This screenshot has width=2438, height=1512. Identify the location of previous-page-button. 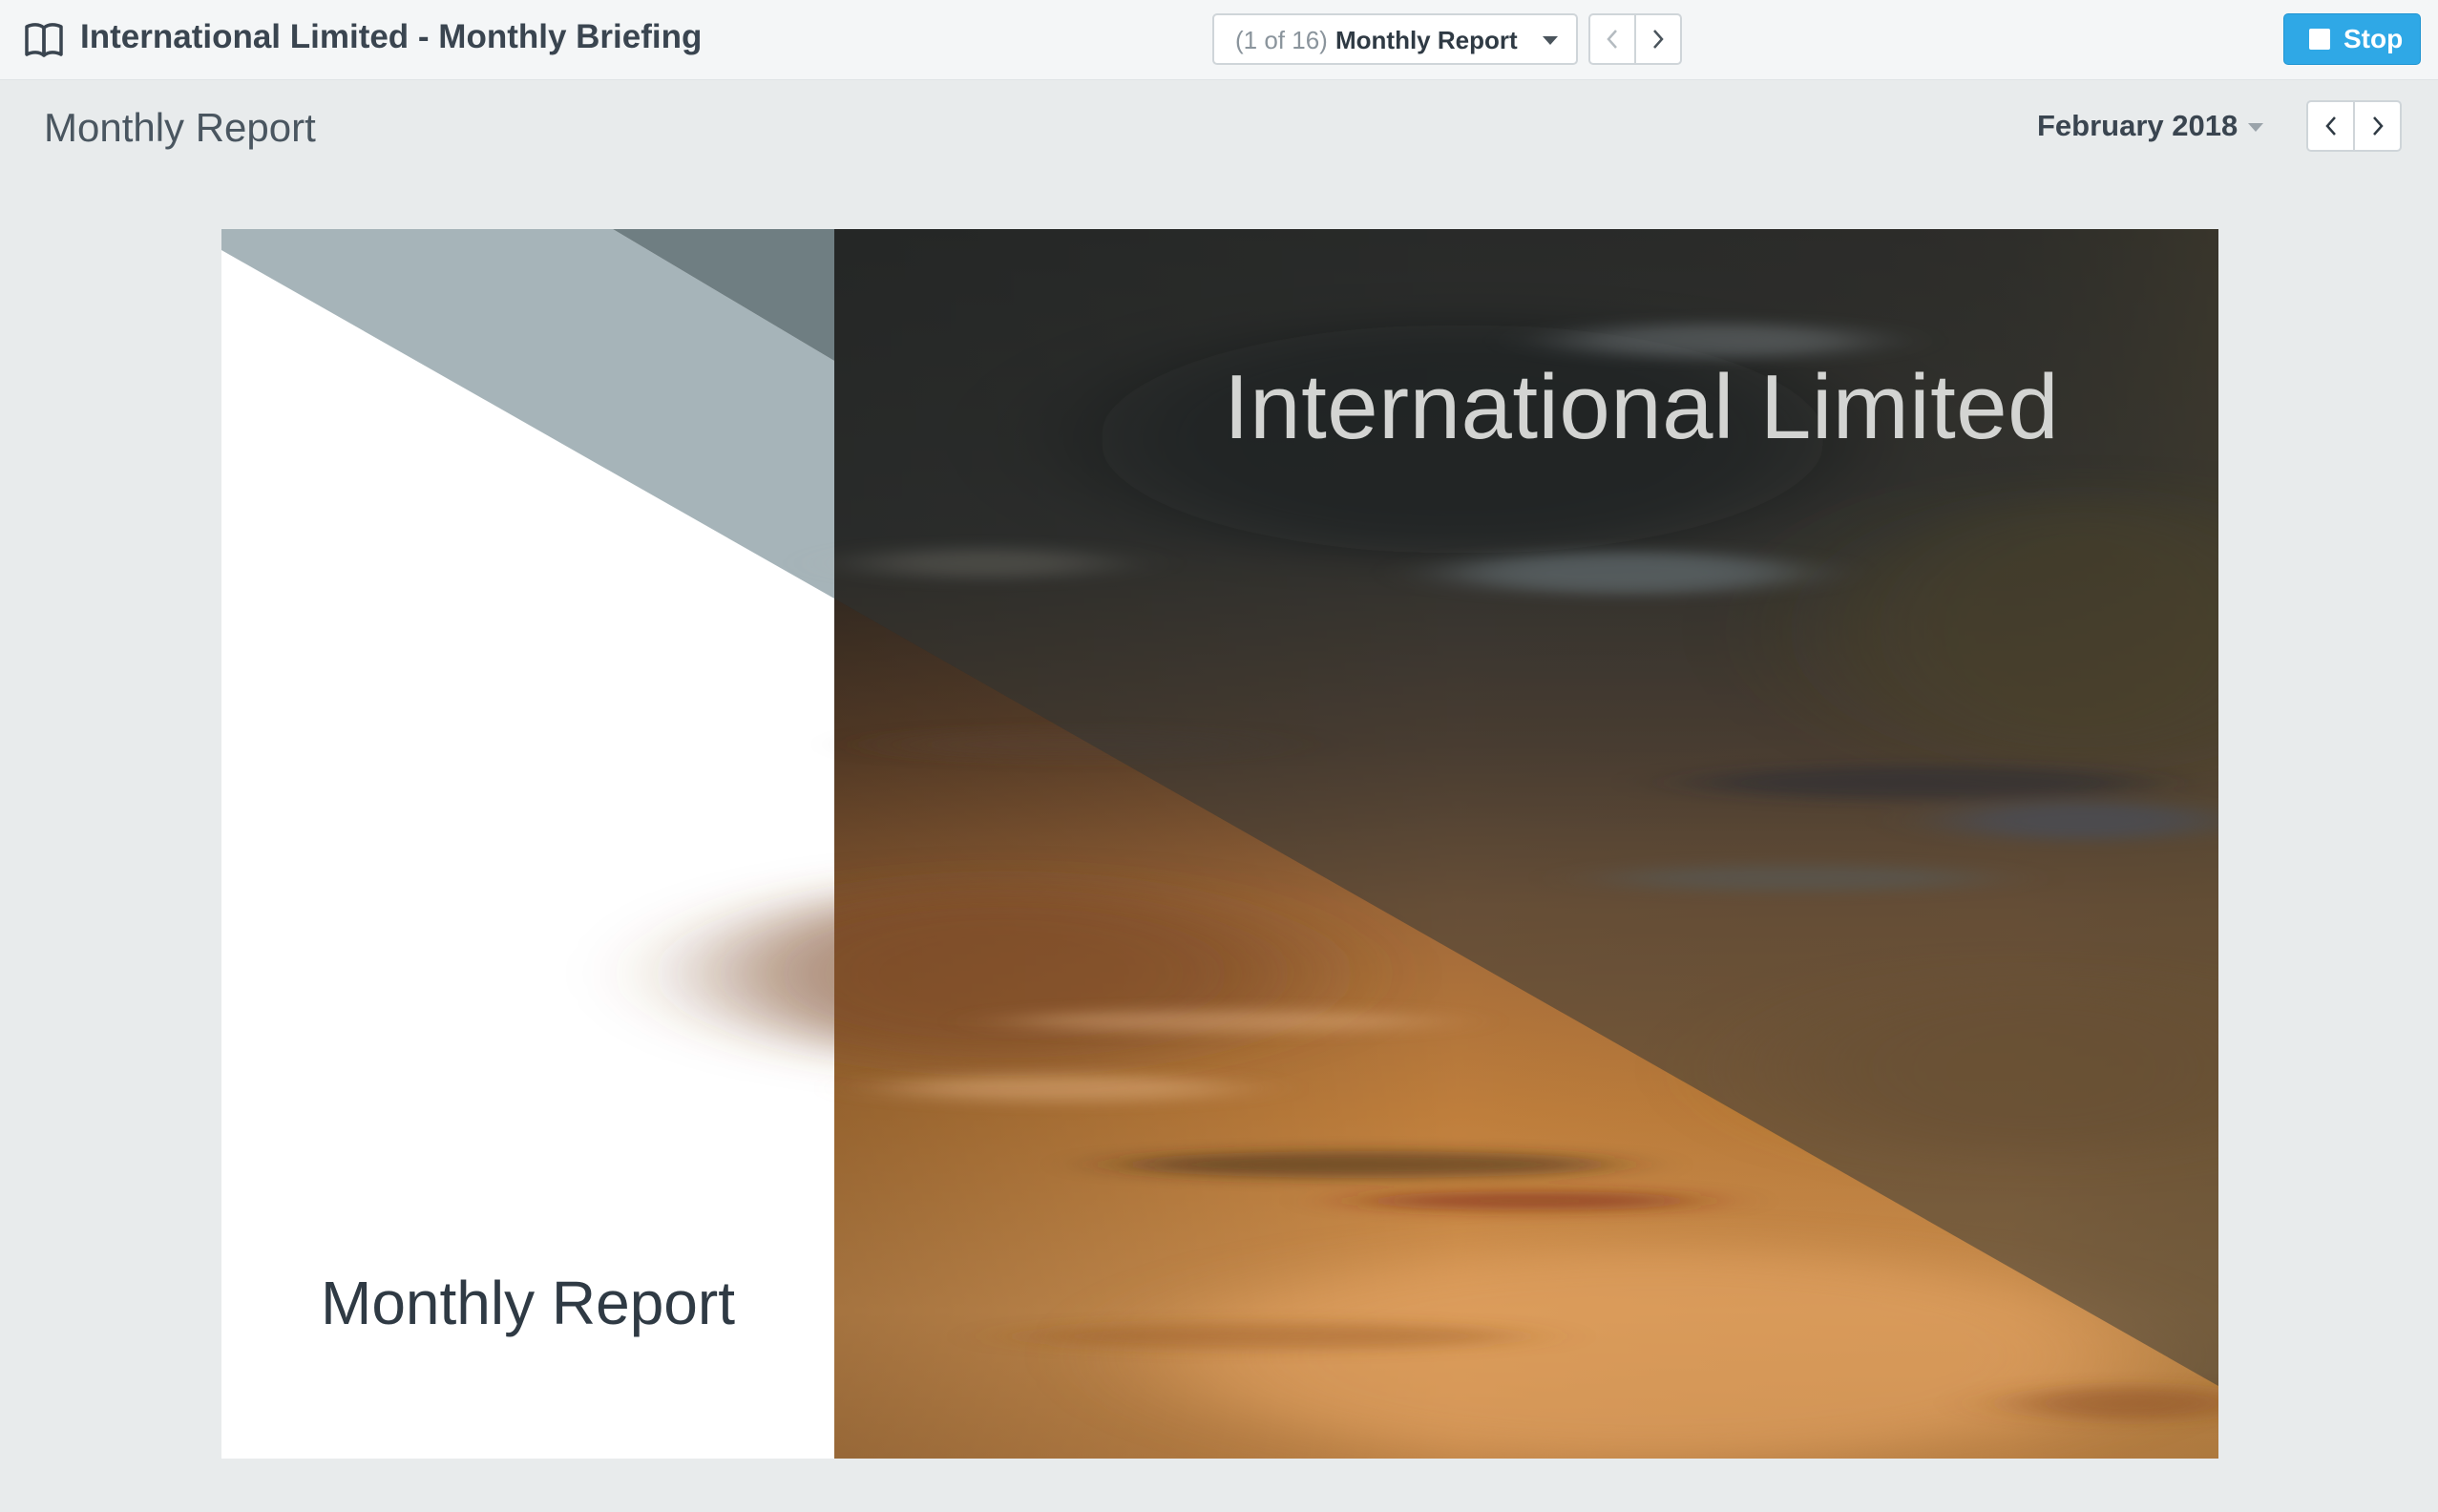
(1612, 39).